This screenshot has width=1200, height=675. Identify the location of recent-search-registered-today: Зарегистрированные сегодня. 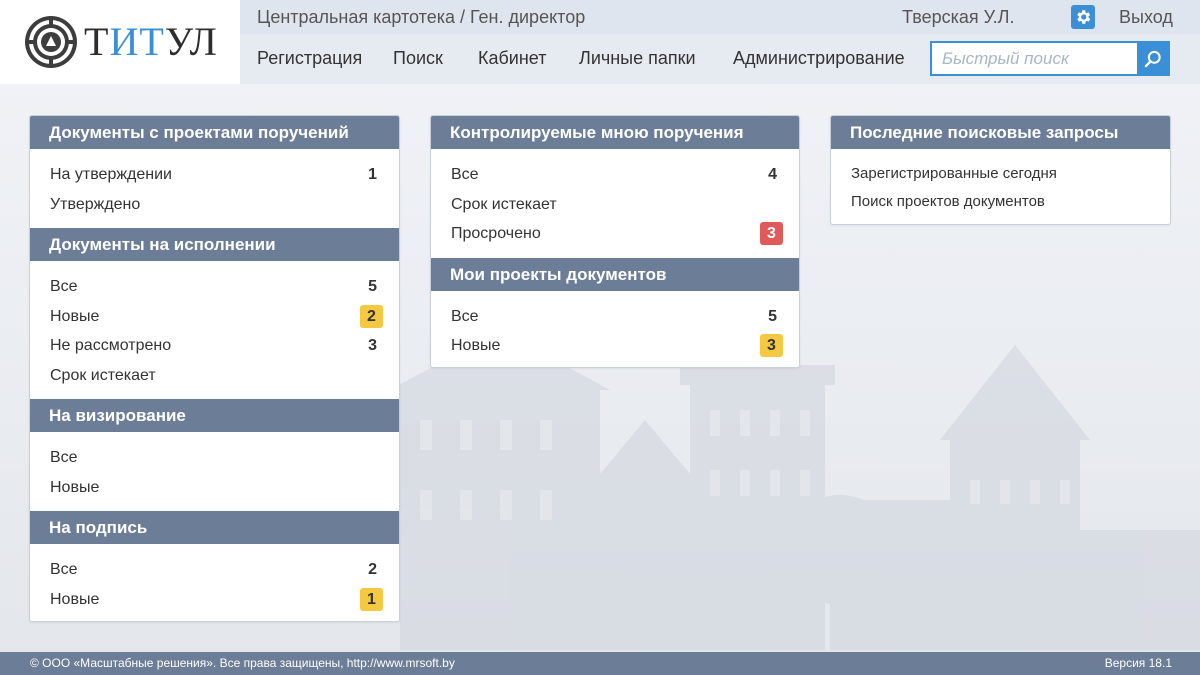
(1000, 174).